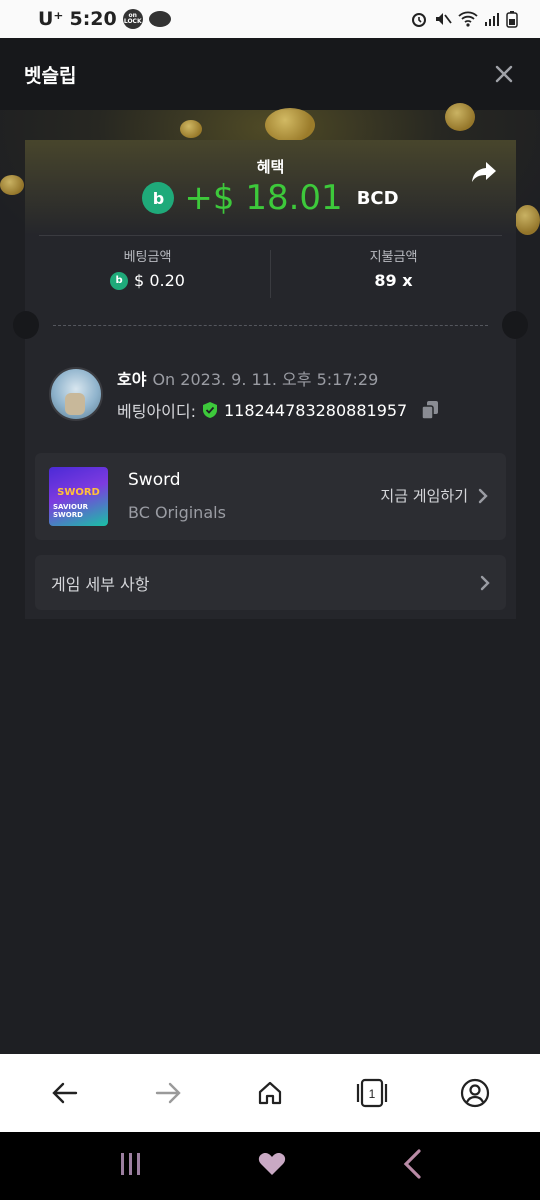 This screenshot has width=540, height=1200. Describe the element at coordinates (159, 19) in the screenshot. I see `chat-bubble-icon` at that location.